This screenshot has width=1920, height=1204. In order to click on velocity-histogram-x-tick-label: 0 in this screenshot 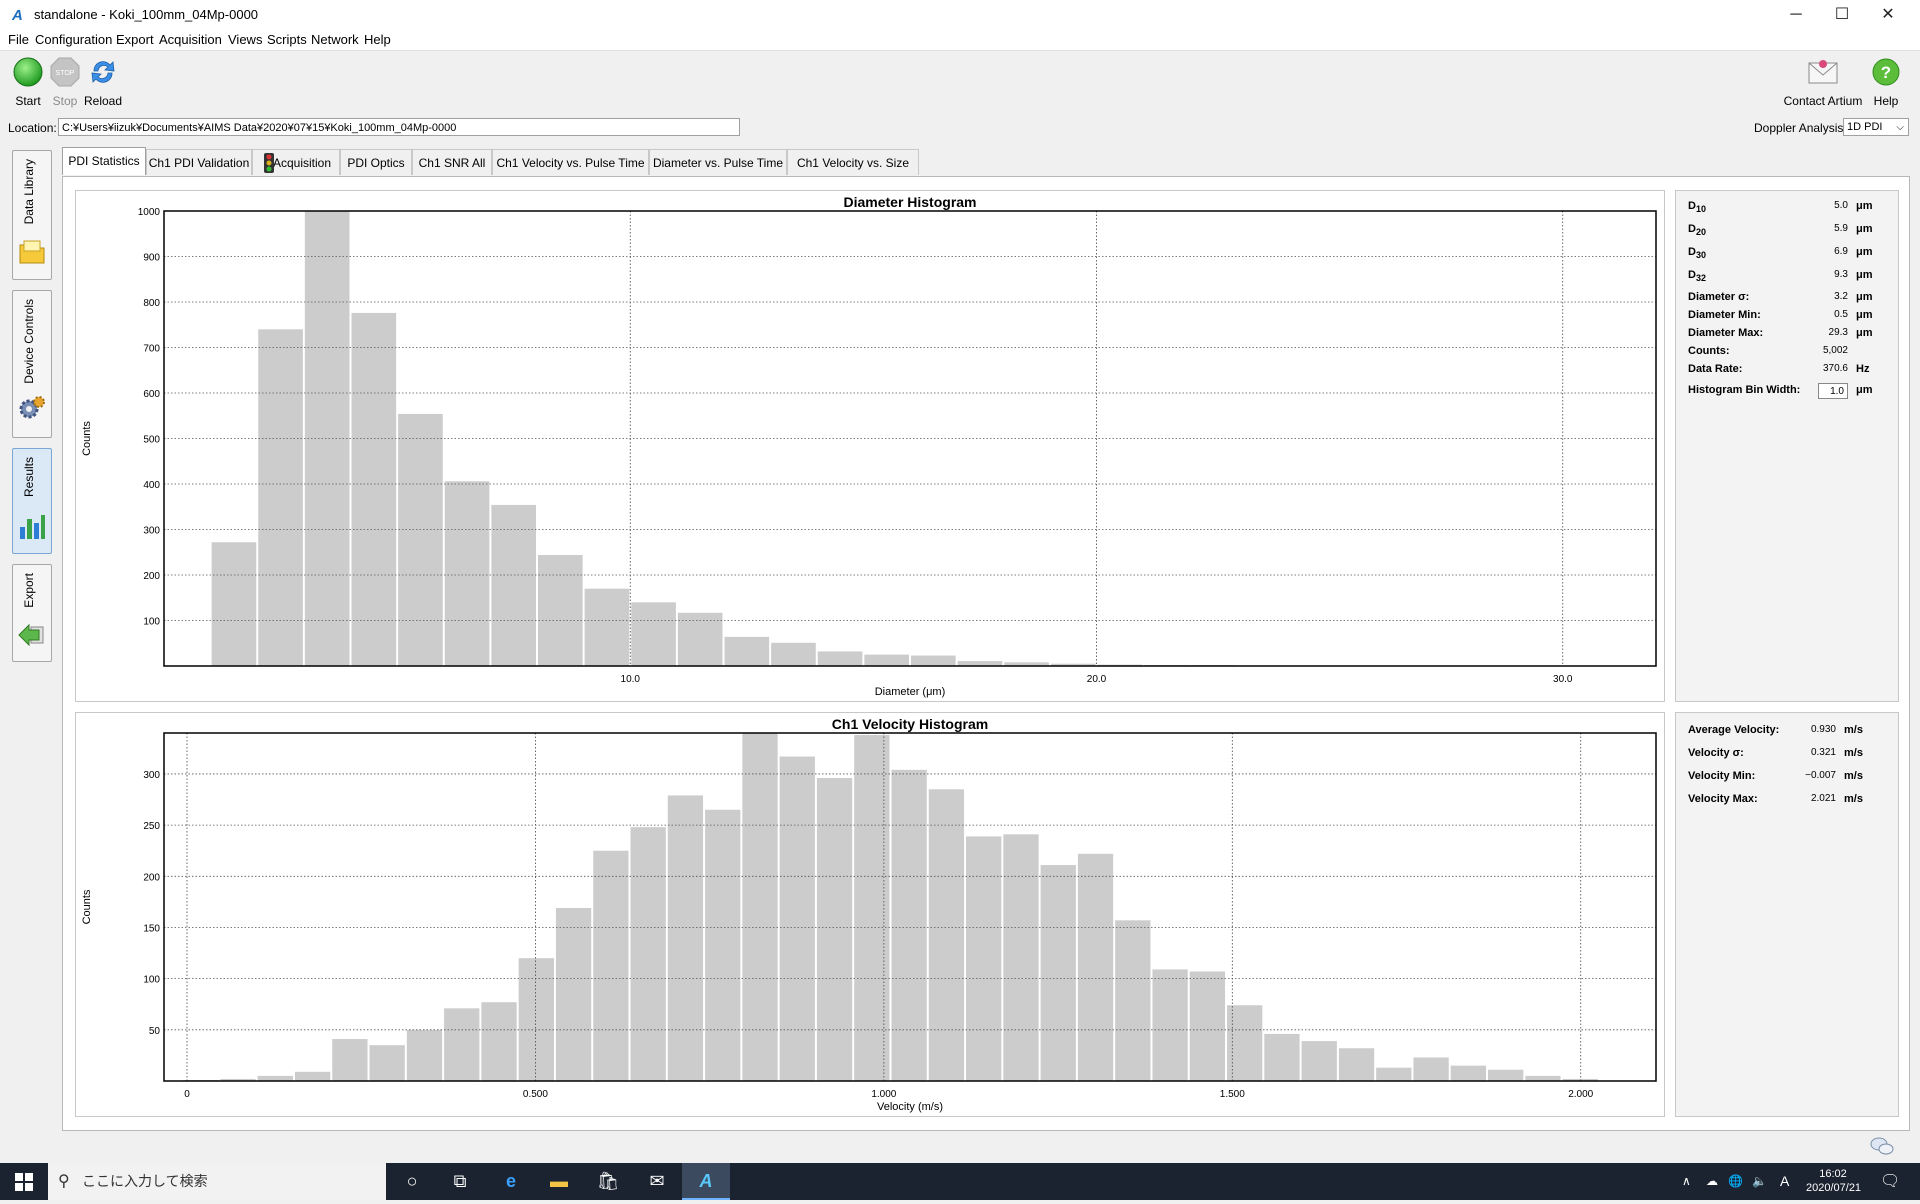, I will do `click(187, 1094)`.